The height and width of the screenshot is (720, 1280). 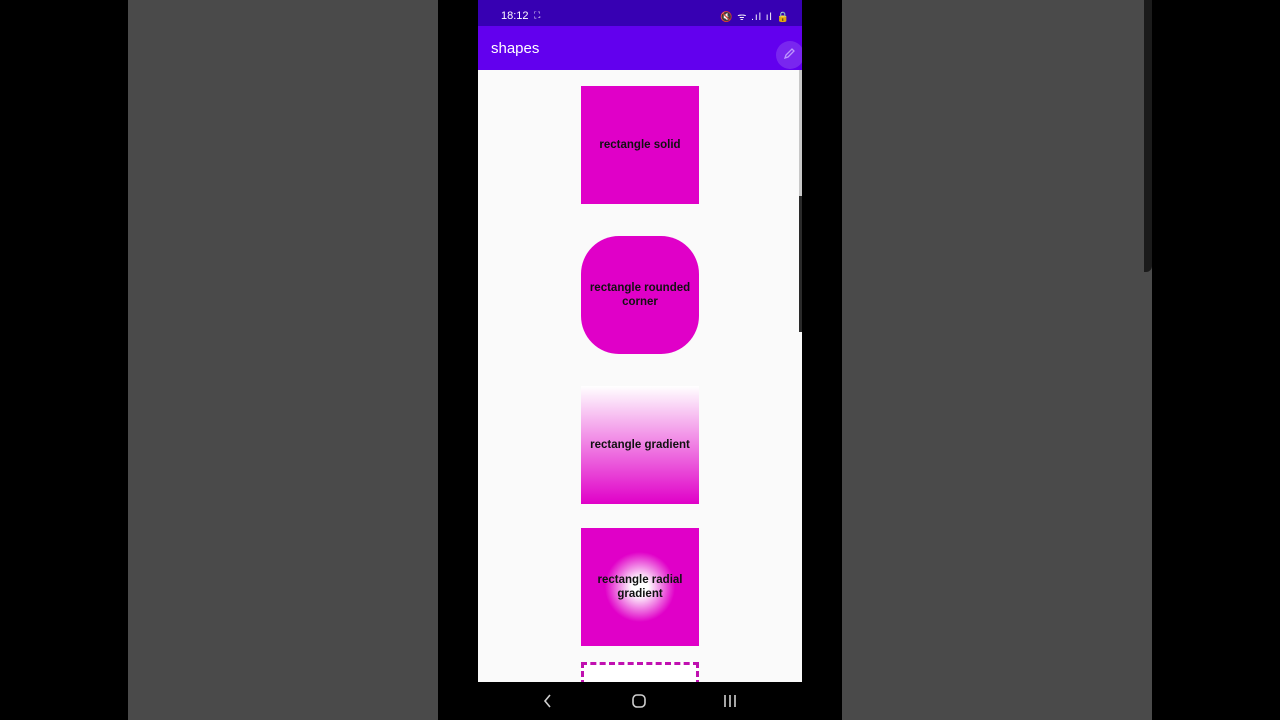 I want to click on rectangle-radial-gradient-shape: rectangle radial gradient, so click(x=640, y=587).